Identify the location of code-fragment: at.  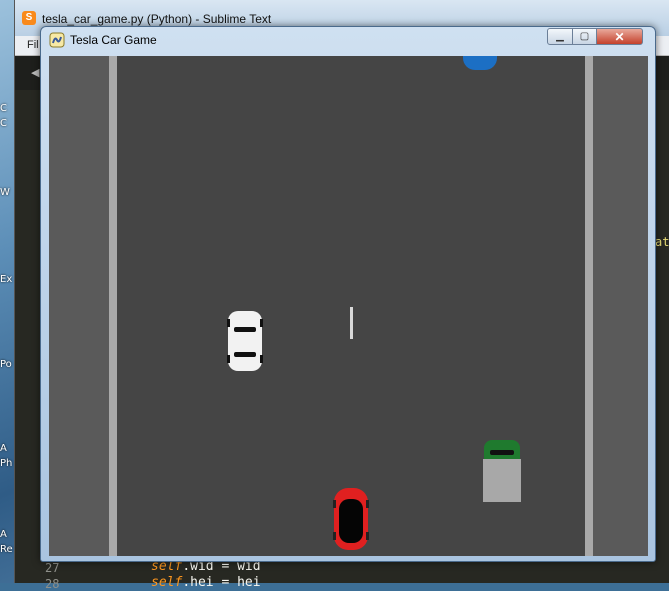
(662, 242).